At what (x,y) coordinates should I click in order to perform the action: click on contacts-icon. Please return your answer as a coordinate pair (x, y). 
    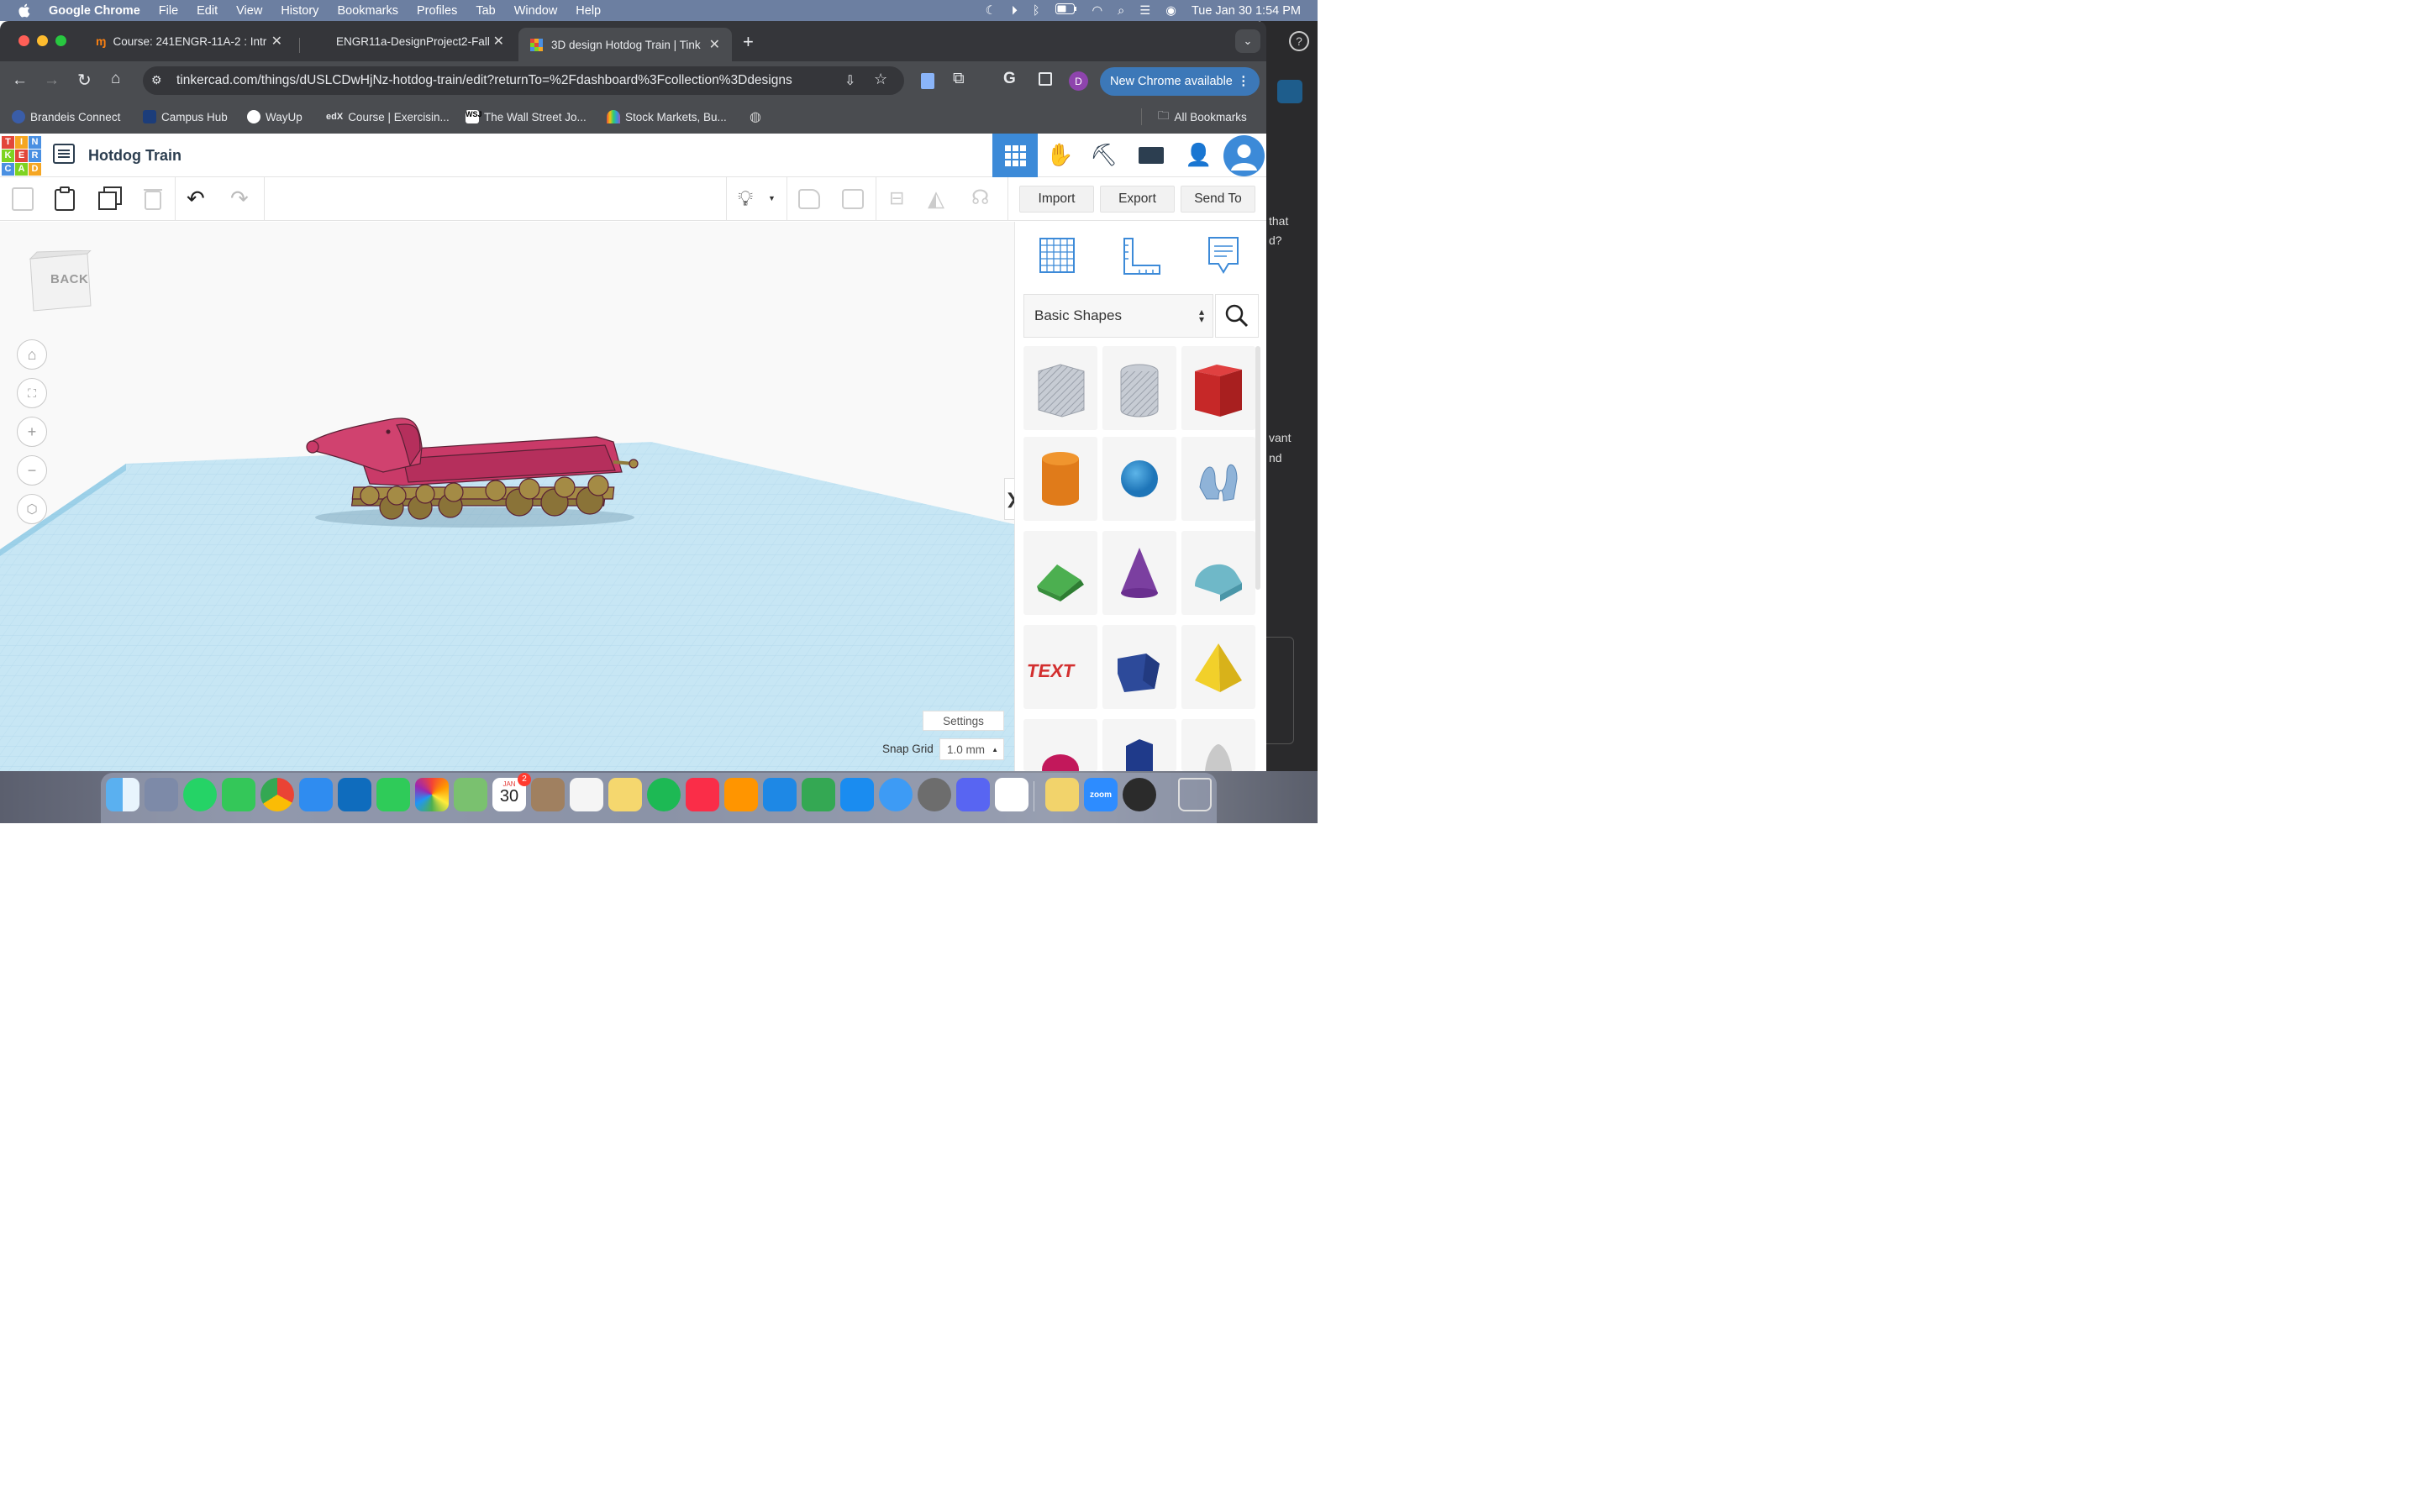
    Looking at the image, I should click on (548, 794).